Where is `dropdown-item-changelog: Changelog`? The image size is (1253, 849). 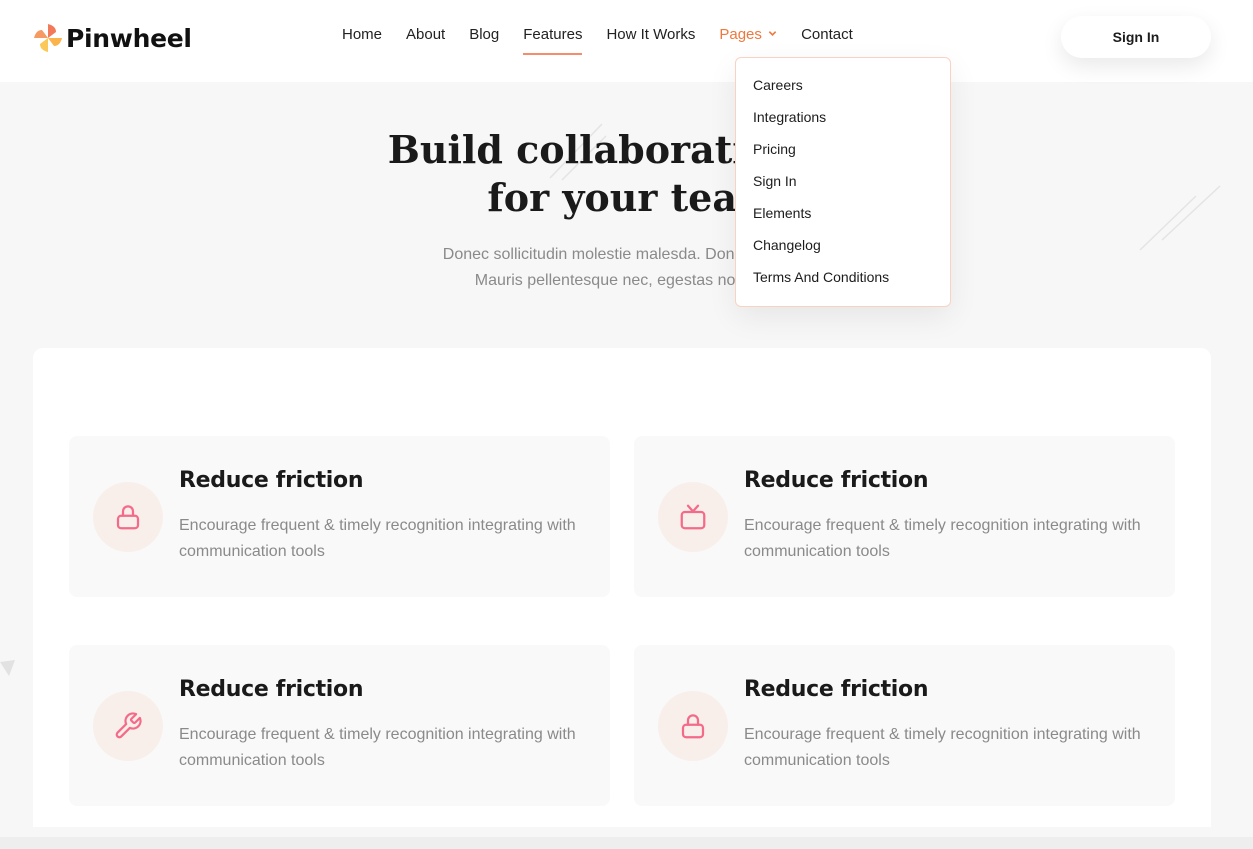 dropdown-item-changelog: Changelog is located at coordinates (843, 248).